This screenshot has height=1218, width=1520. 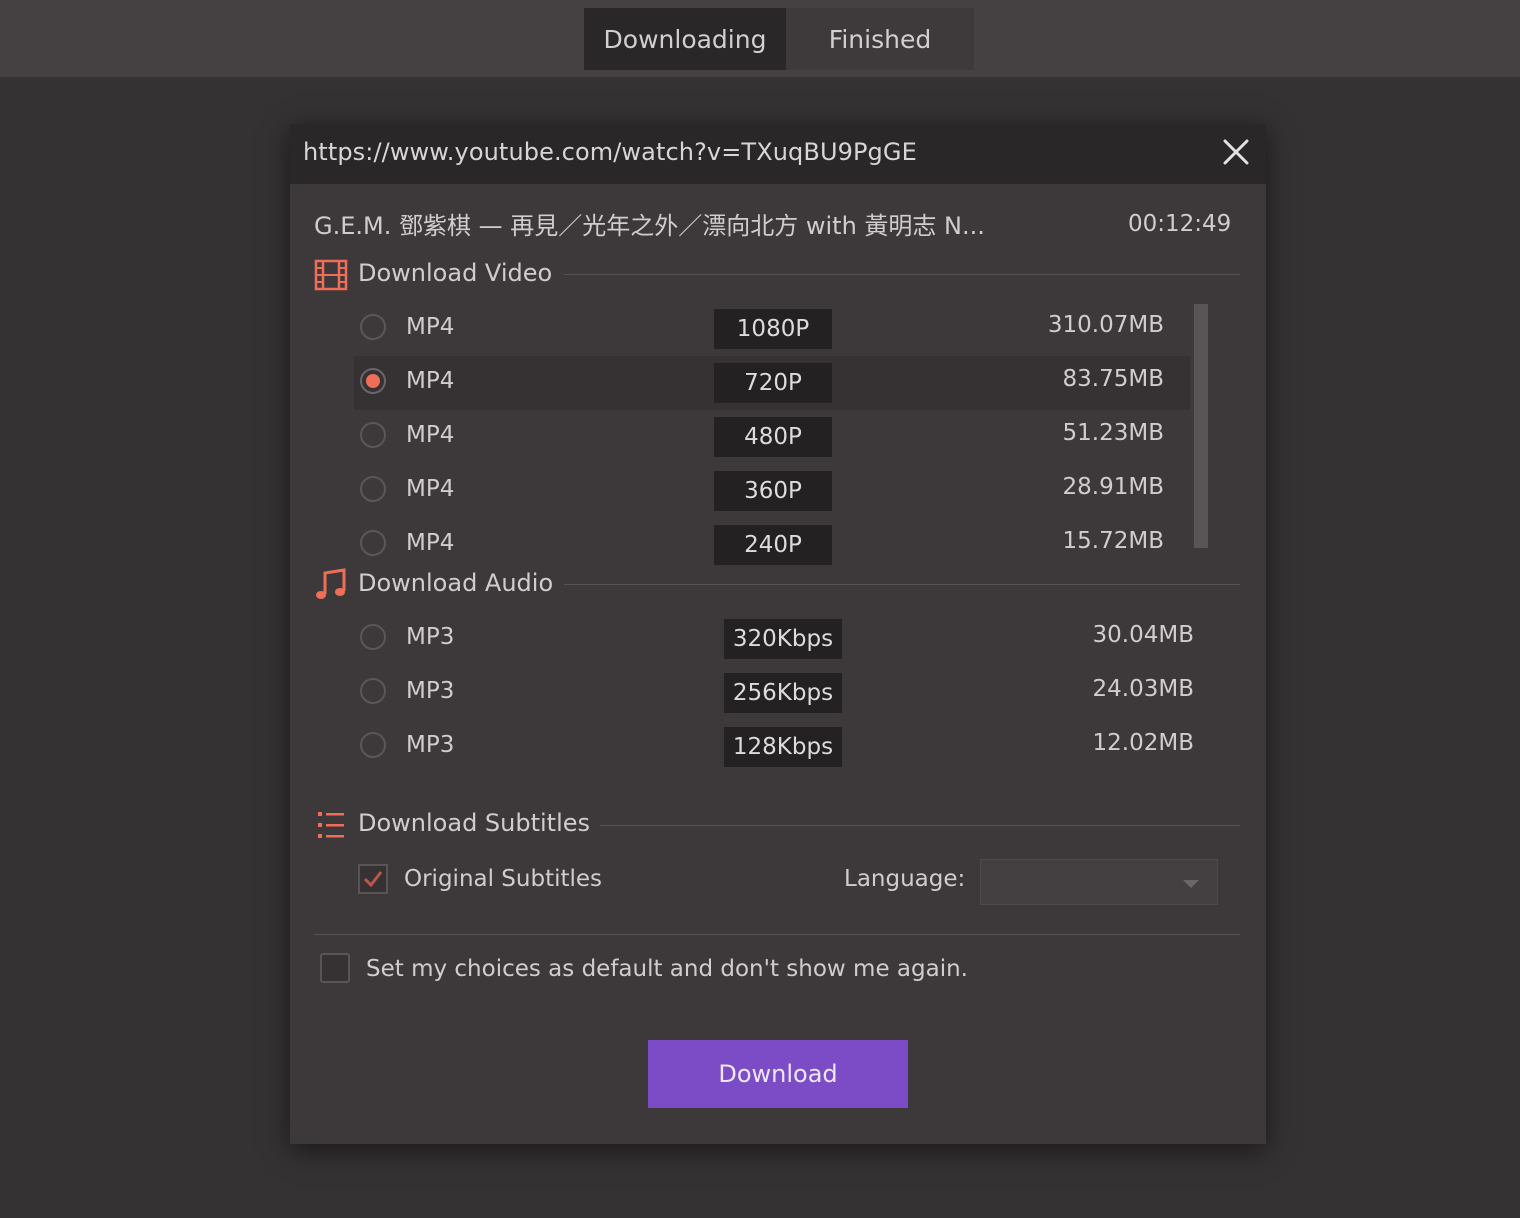 I want to click on file-size: 51.23MB, so click(x=1113, y=433).